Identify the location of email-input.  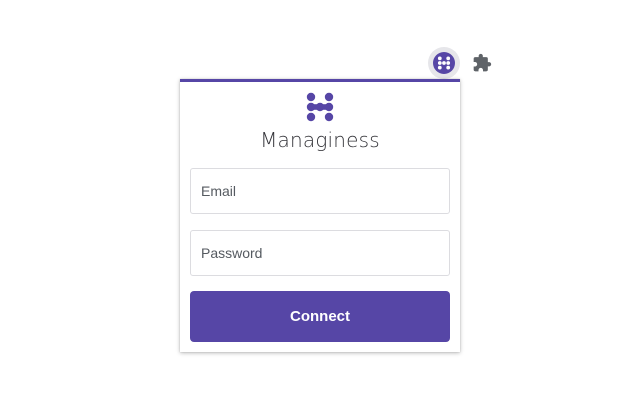
(320, 191).